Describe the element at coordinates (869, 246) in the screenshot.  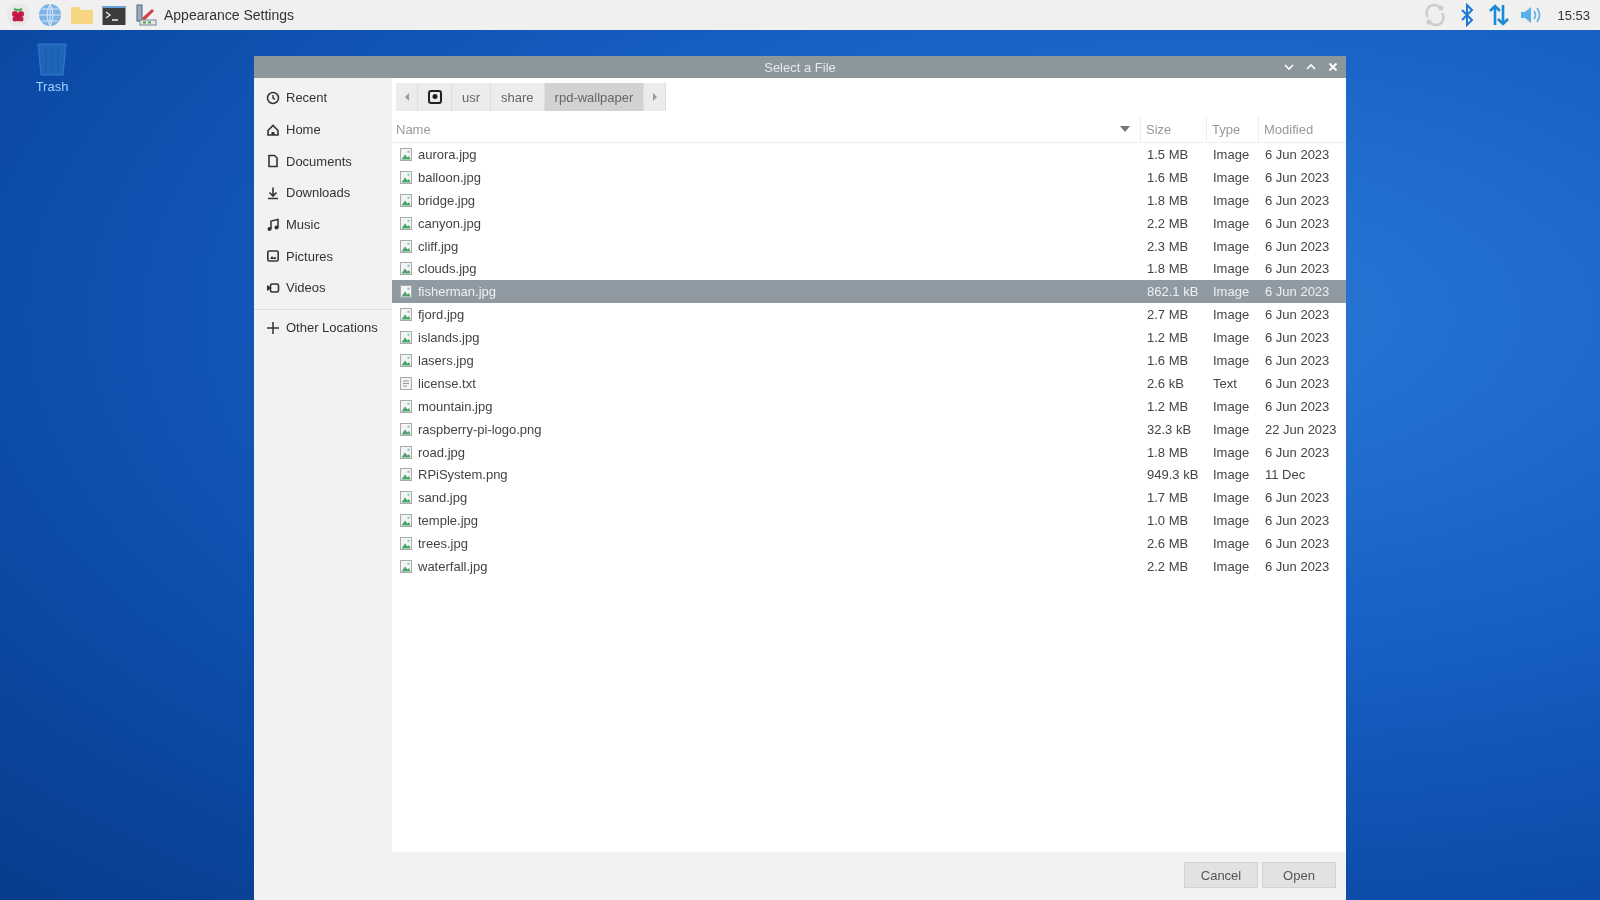
I see `file-row: cliff.jpg 2.3 MB Image 6 Jun 2023` at that location.